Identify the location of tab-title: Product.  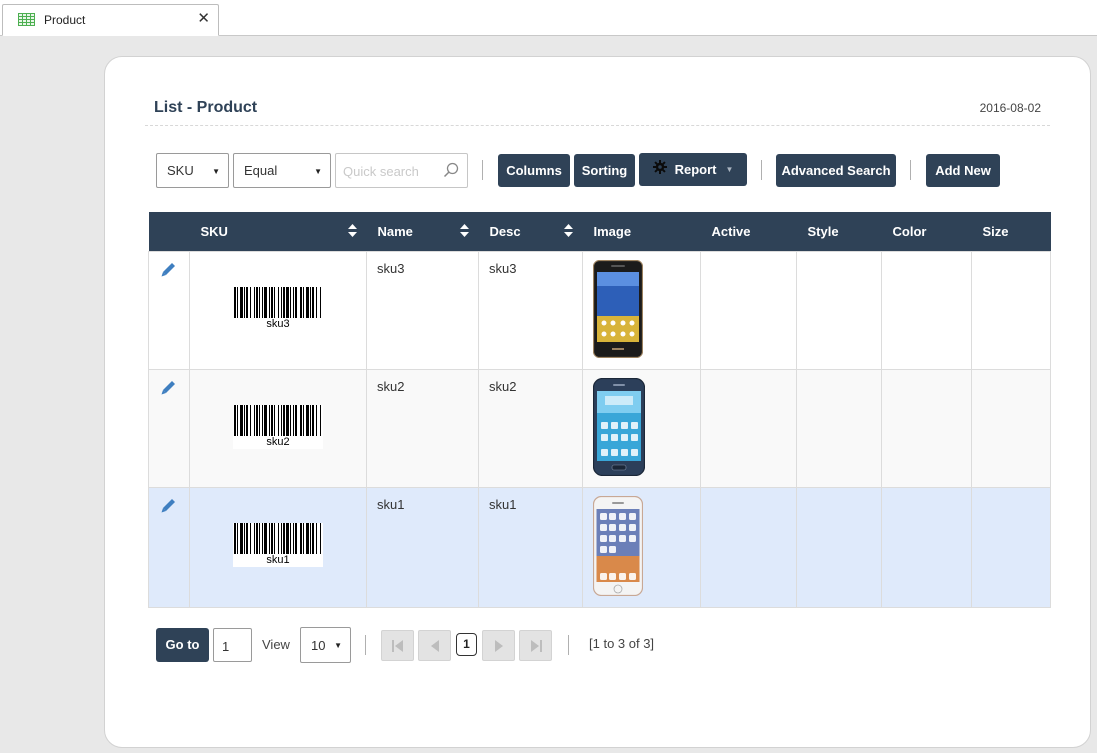
(65, 20).